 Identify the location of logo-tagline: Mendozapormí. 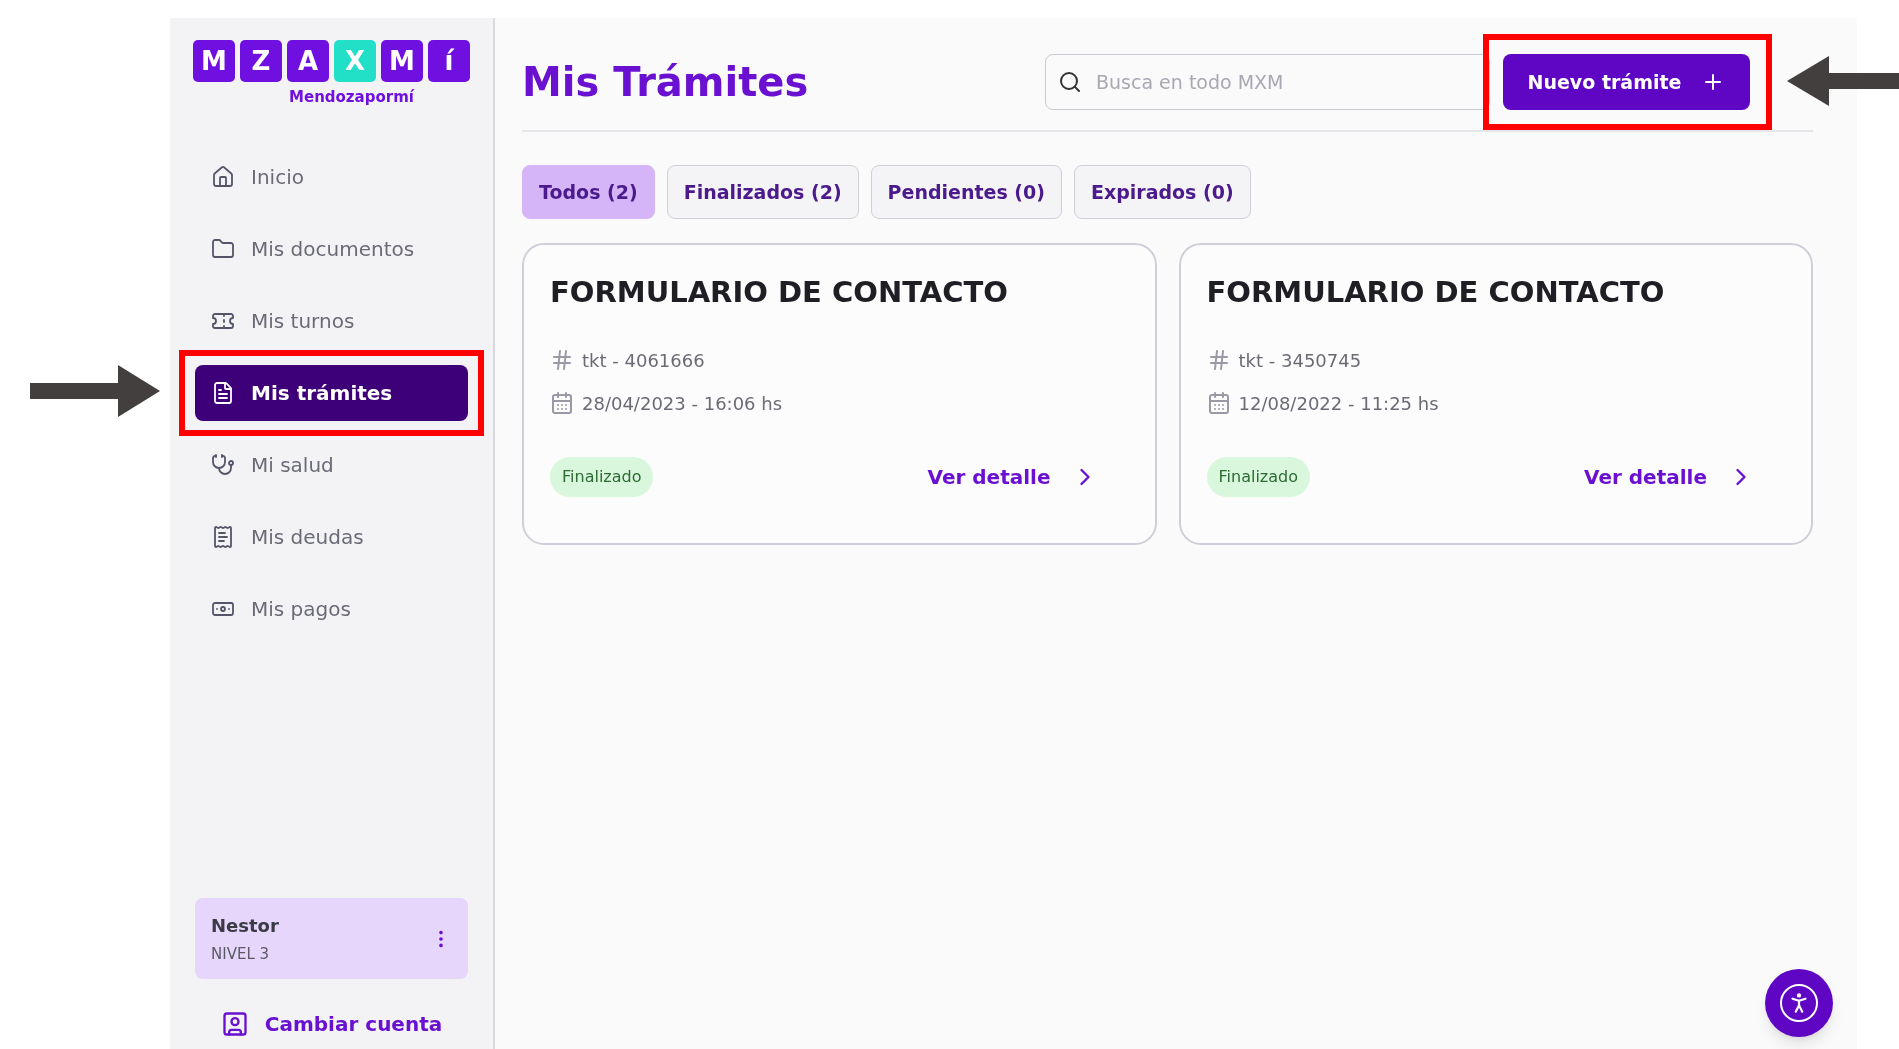
(351, 97).